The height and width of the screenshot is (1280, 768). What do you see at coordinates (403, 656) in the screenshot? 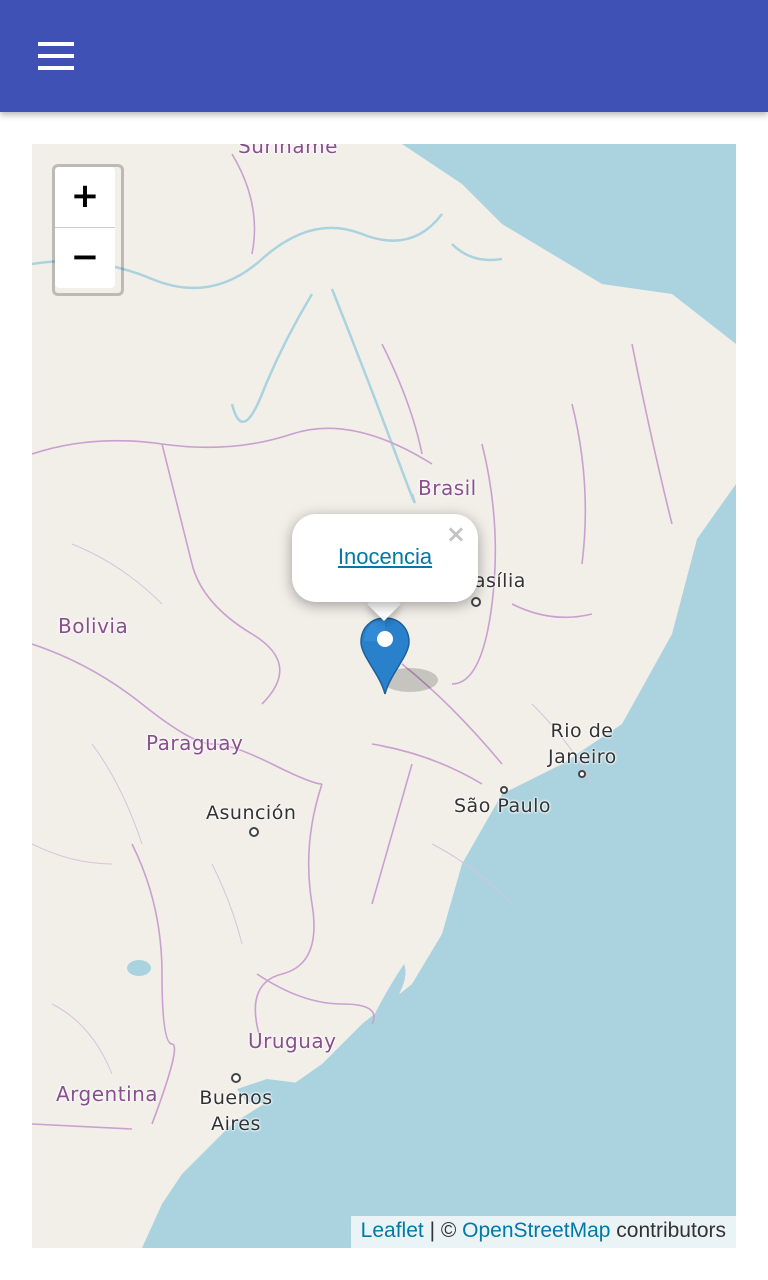
I see `map-pin-icon` at bounding box center [403, 656].